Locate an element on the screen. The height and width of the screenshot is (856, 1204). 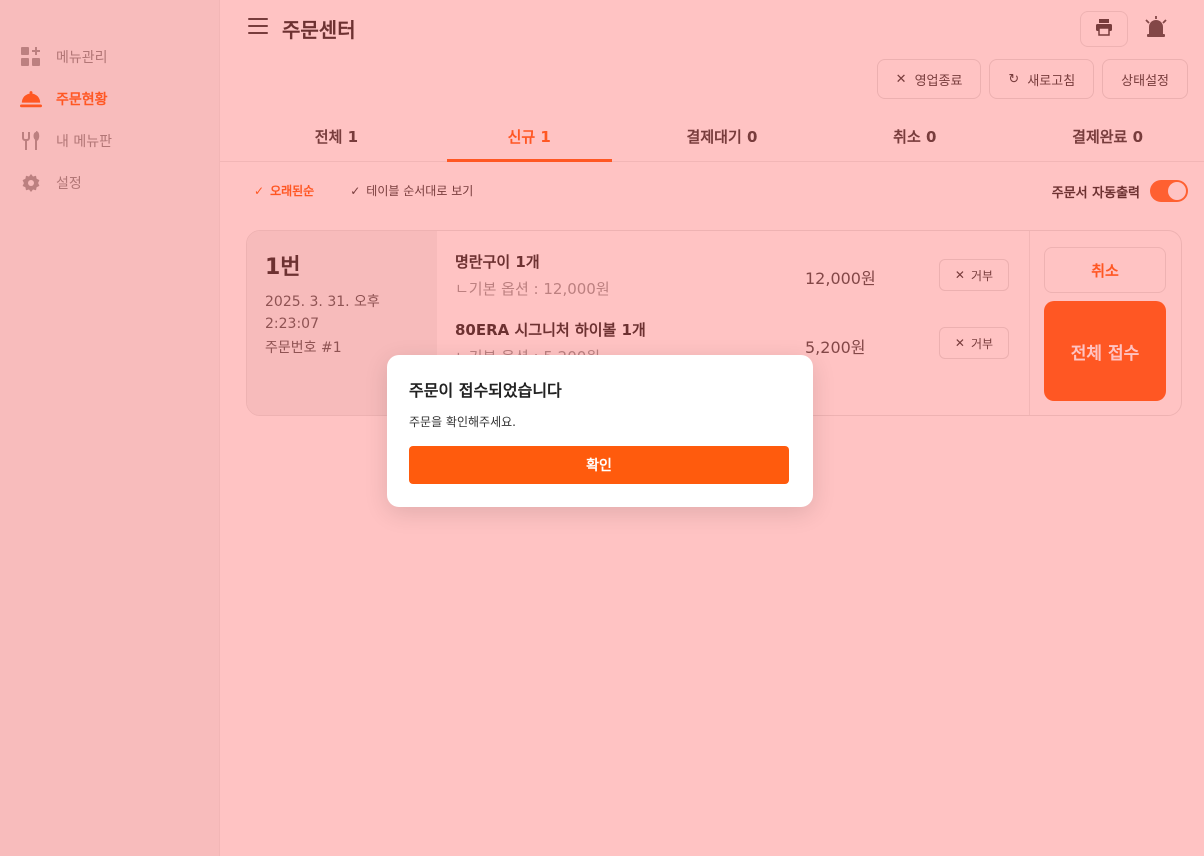
dialog-title: 주문이 접수되었습니다 is located at coordinates (485, 390).